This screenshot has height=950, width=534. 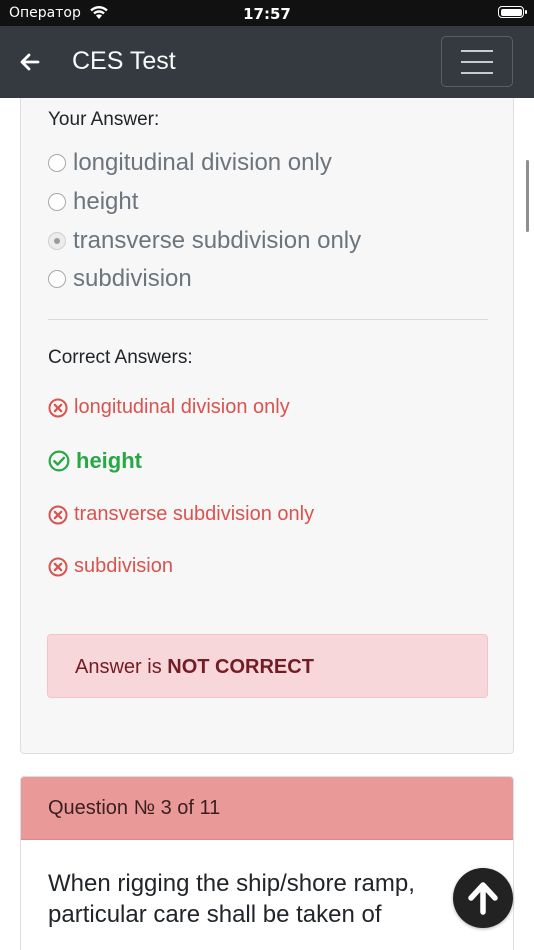 I want to click on correct-answers-label: Correct Answers:, so click(x=120, y=357).